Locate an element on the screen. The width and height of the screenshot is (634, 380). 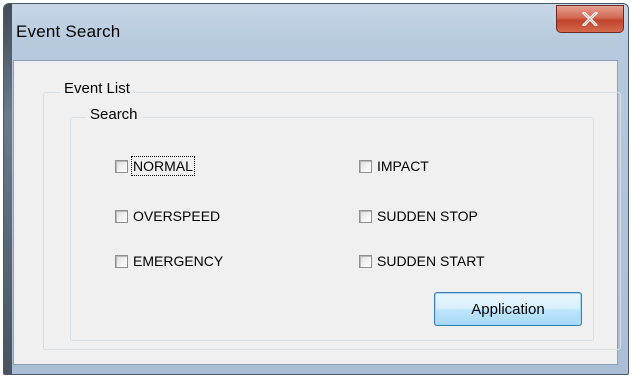
application-button: Application is located at coordinates (508, 309).